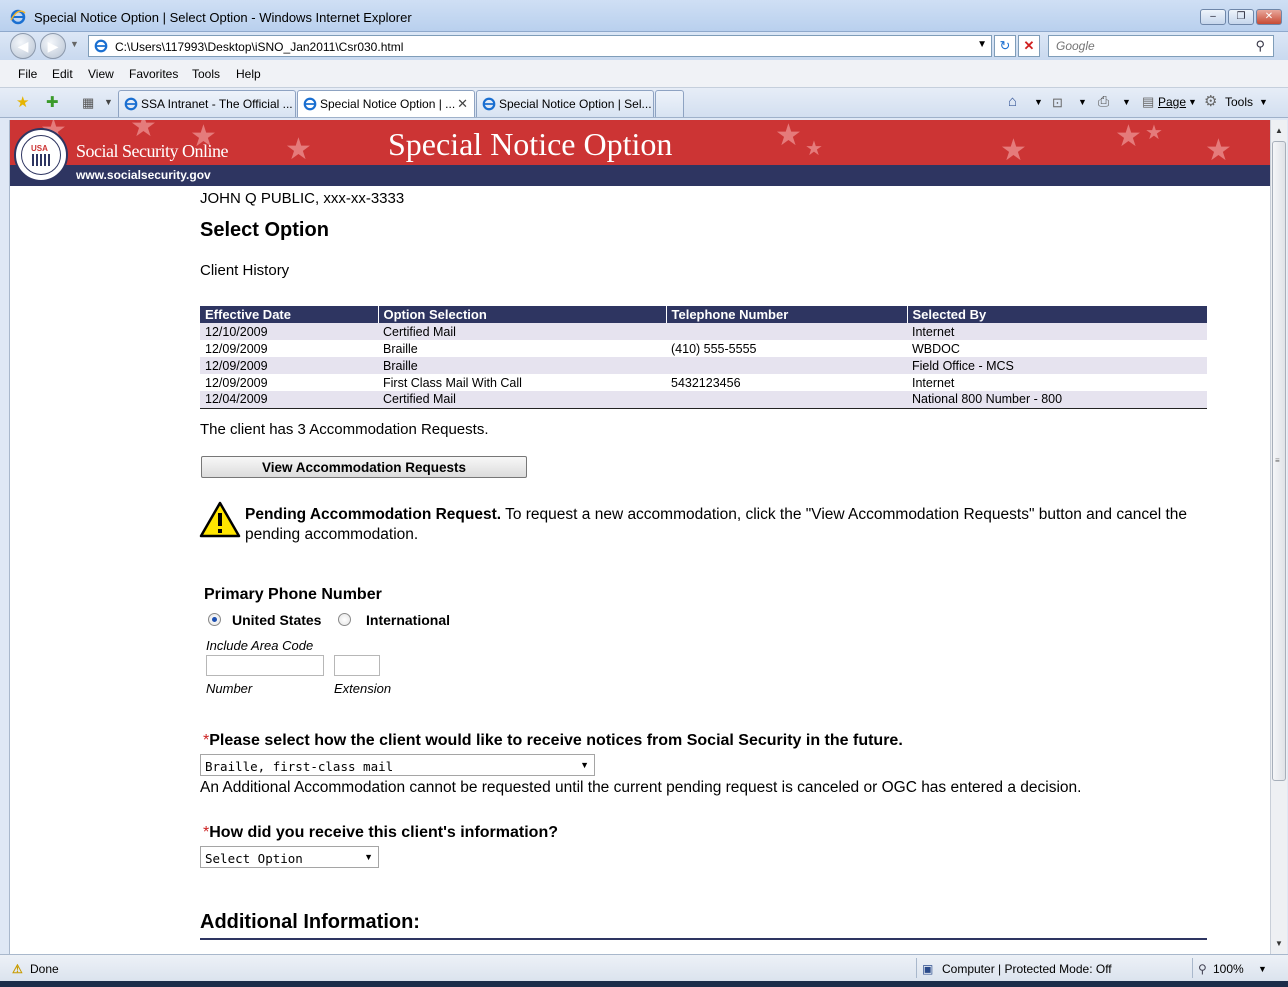 The image size is (1288, 987). I want to click on notice-method-select: Braille, first-class mail ▼, so click(397, 765).